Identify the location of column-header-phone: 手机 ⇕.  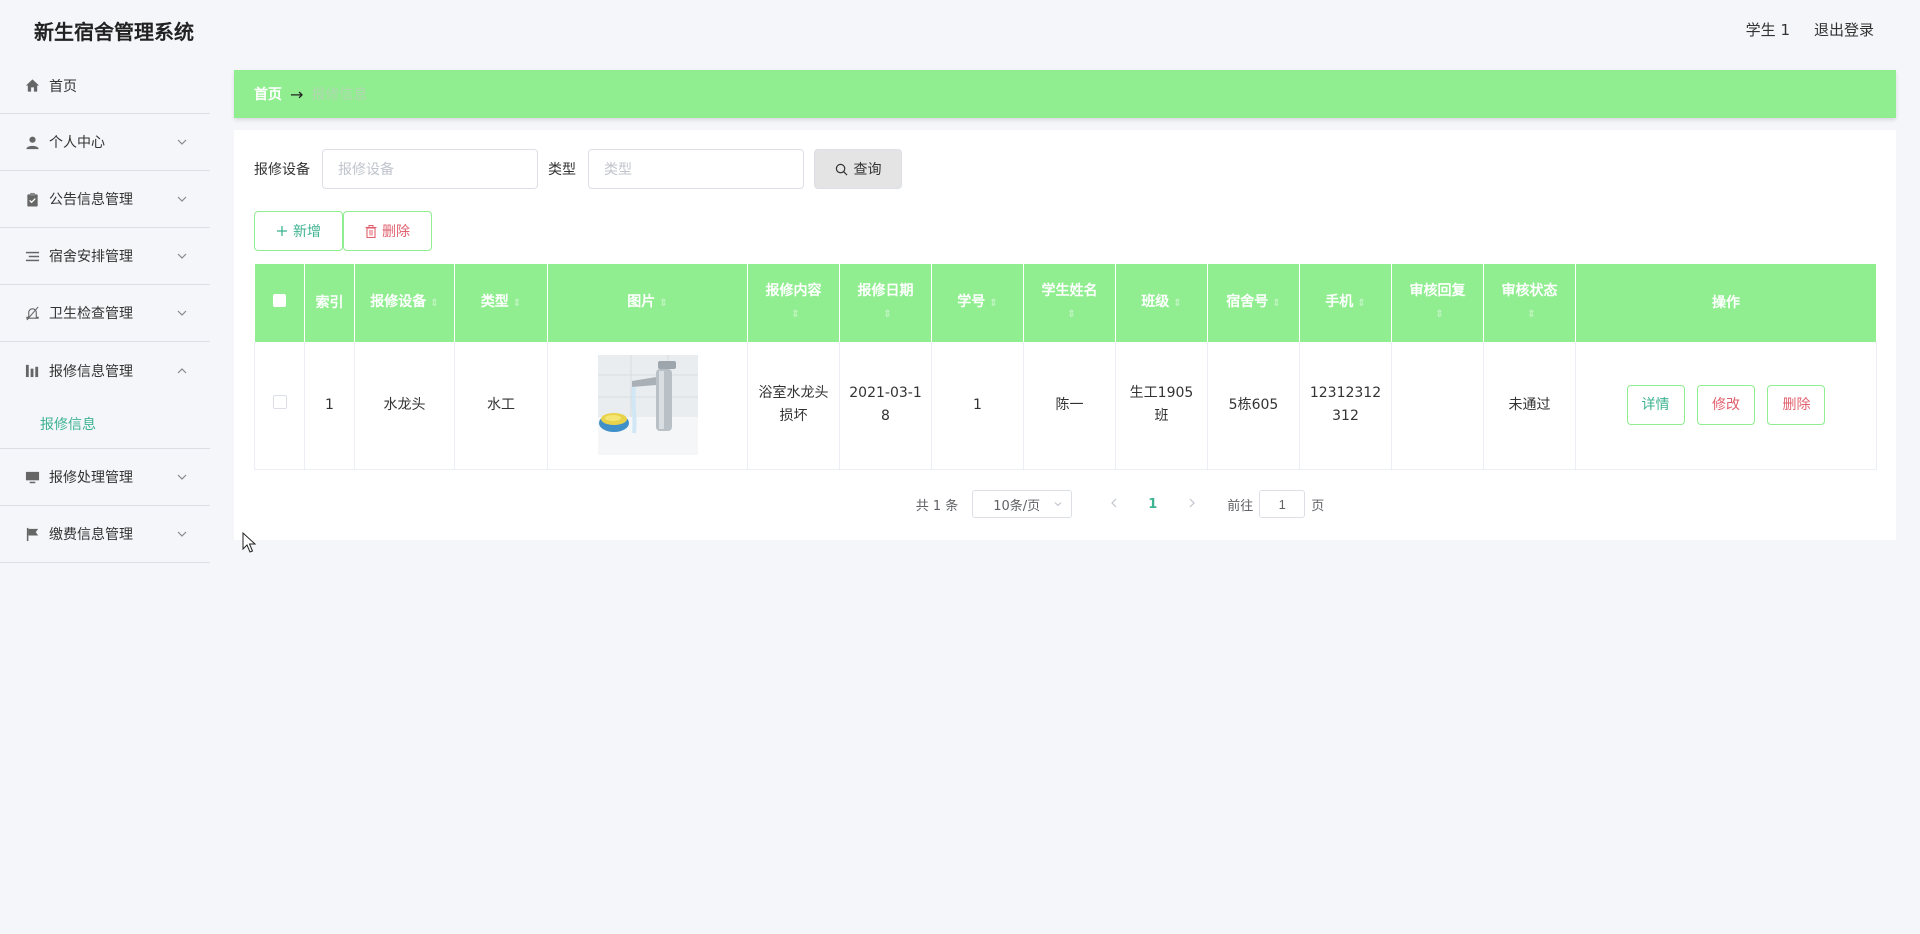
(1345, 303).